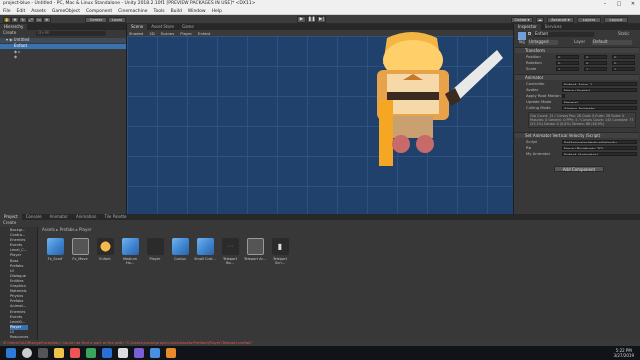 This screenshot has height=360, width=640. I want to click on rotation-y-field: 0, so click(595, 62).